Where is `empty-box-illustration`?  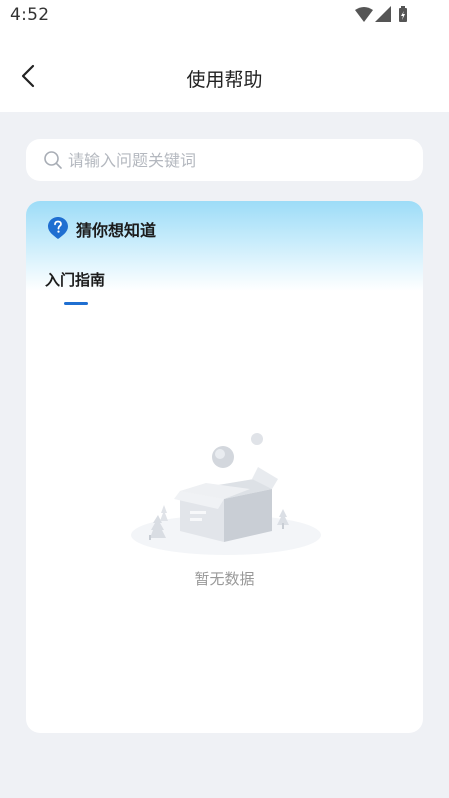
empty-box-illustration is located at coordinates (226, 494).